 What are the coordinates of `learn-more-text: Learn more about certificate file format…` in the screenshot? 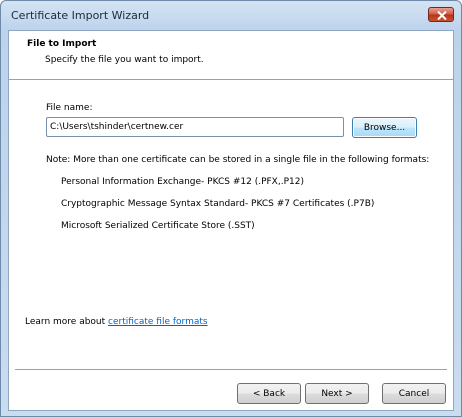 It's located at (116, 322).